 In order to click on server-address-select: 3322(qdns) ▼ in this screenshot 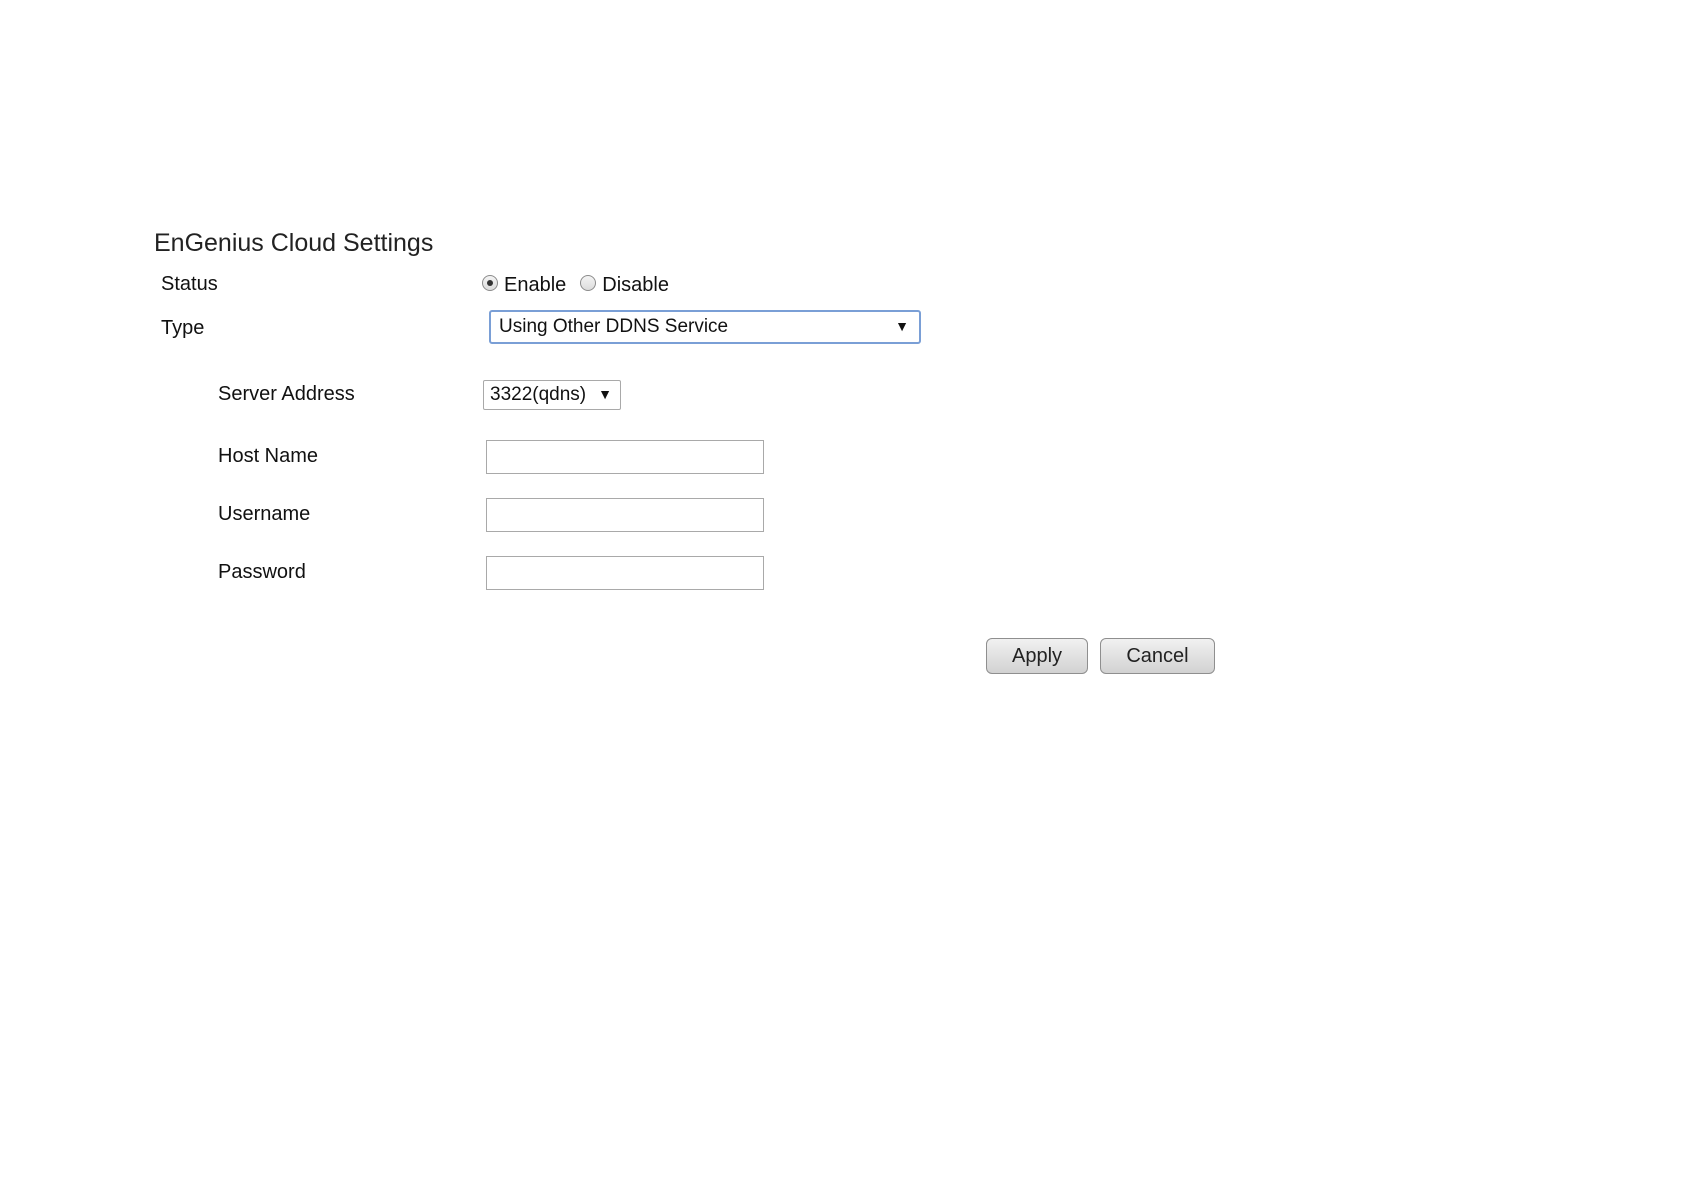, I will do `click(552, 395)`.